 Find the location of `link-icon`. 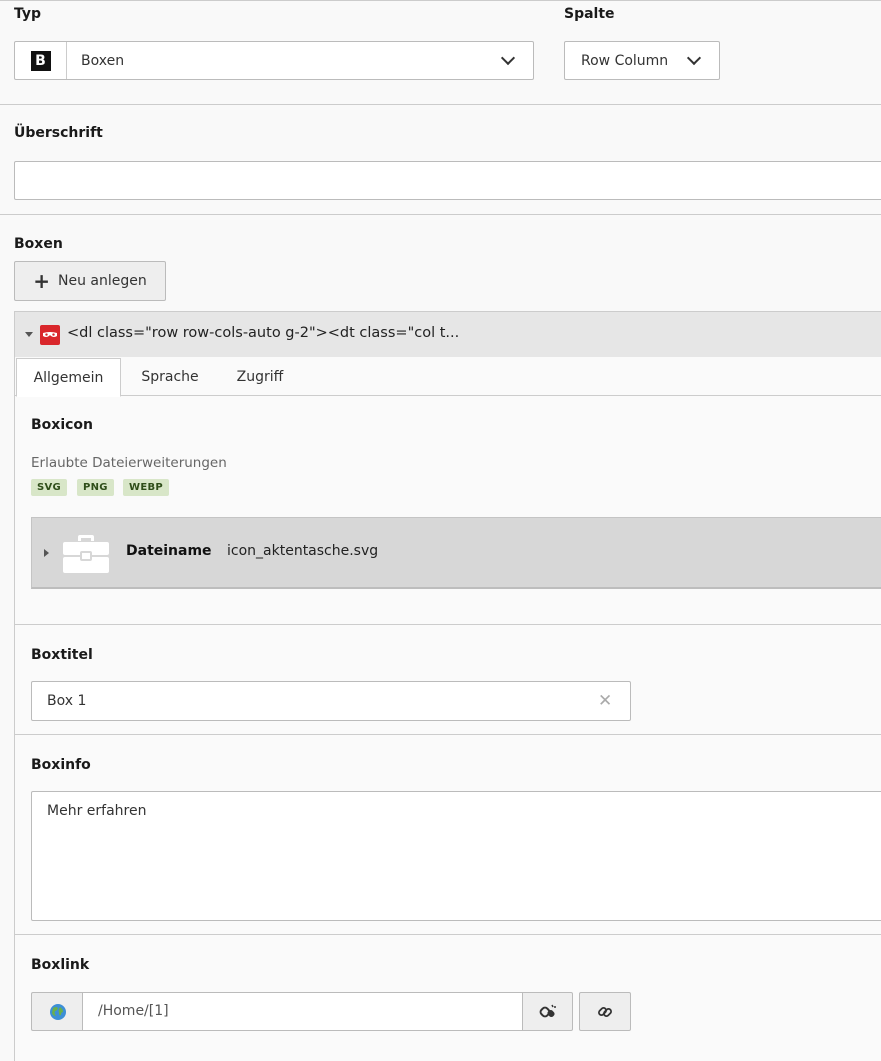

link-icon is located at coordinates (605, 1011).